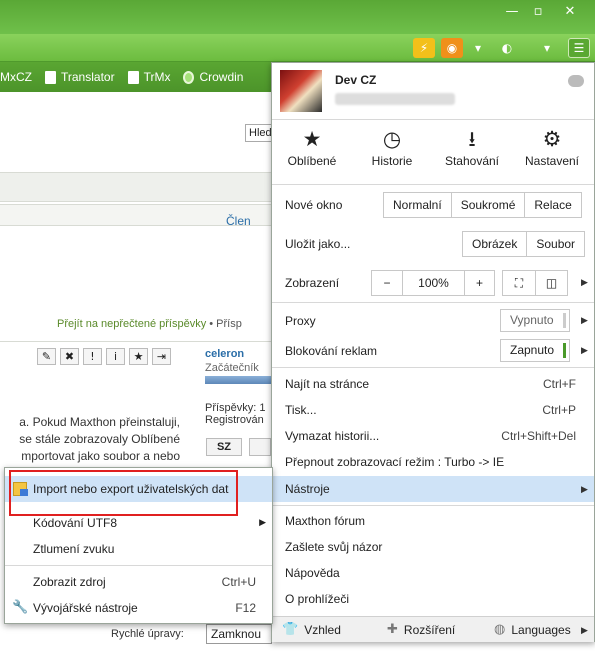 Image resolution: width=595 pixels, height=651 pixels. What do you see at coordinates (417, 205) in the screenshot?
I see `new-window-normal: Normalní` at bounding box center [417, 205].